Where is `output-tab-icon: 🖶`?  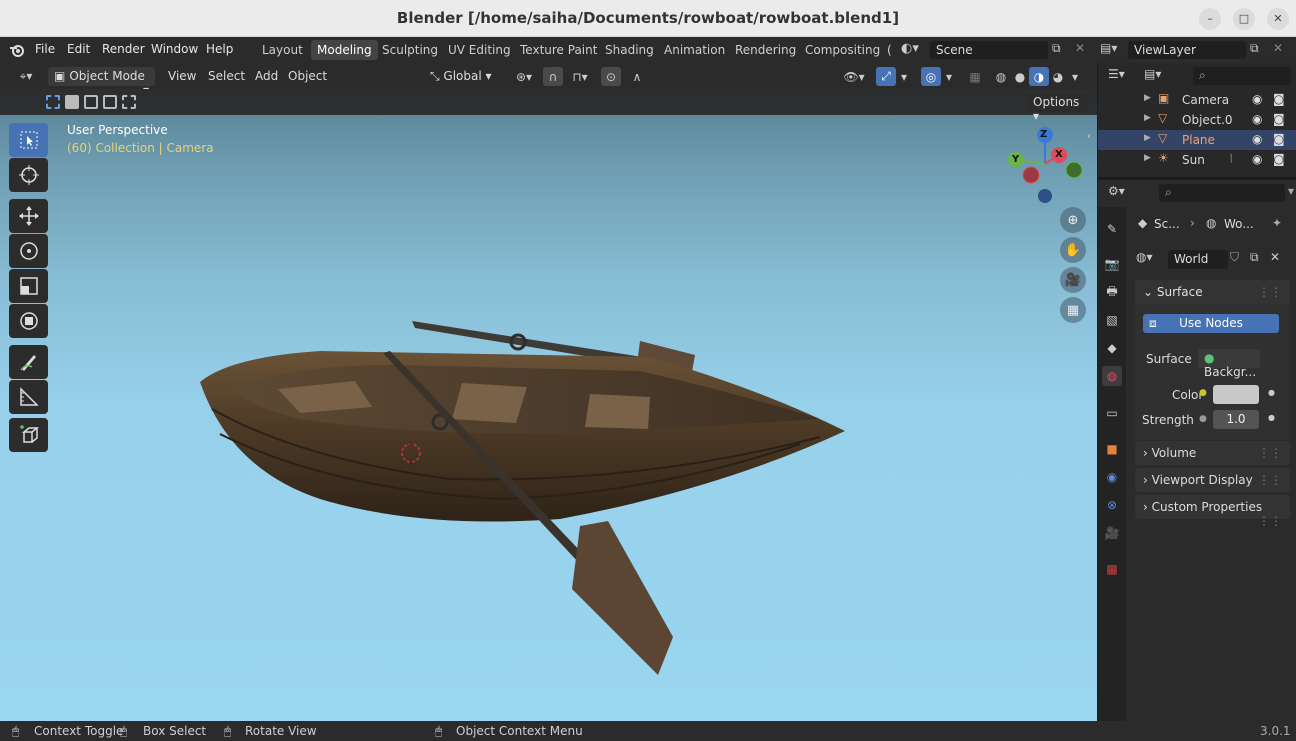
output-tab-icon: 🖶 is located at coordinates (1112, 292).